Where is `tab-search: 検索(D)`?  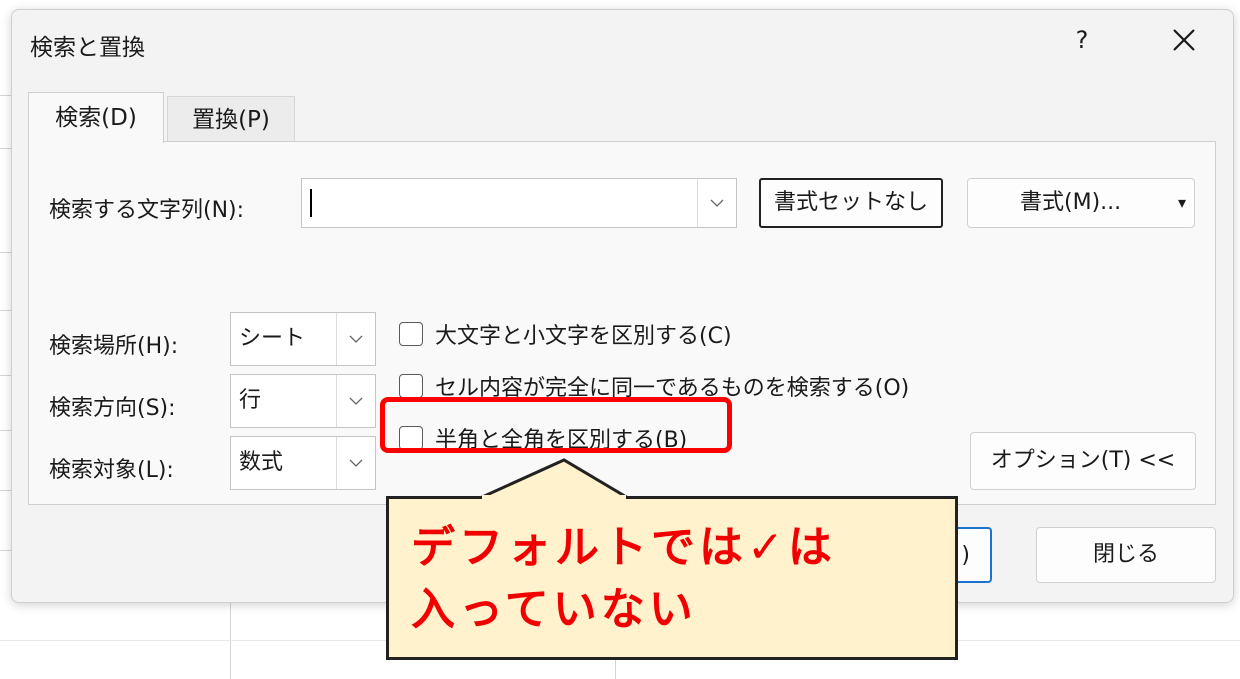 tab-search: 検索(D) is located at coordinates (96, 117).